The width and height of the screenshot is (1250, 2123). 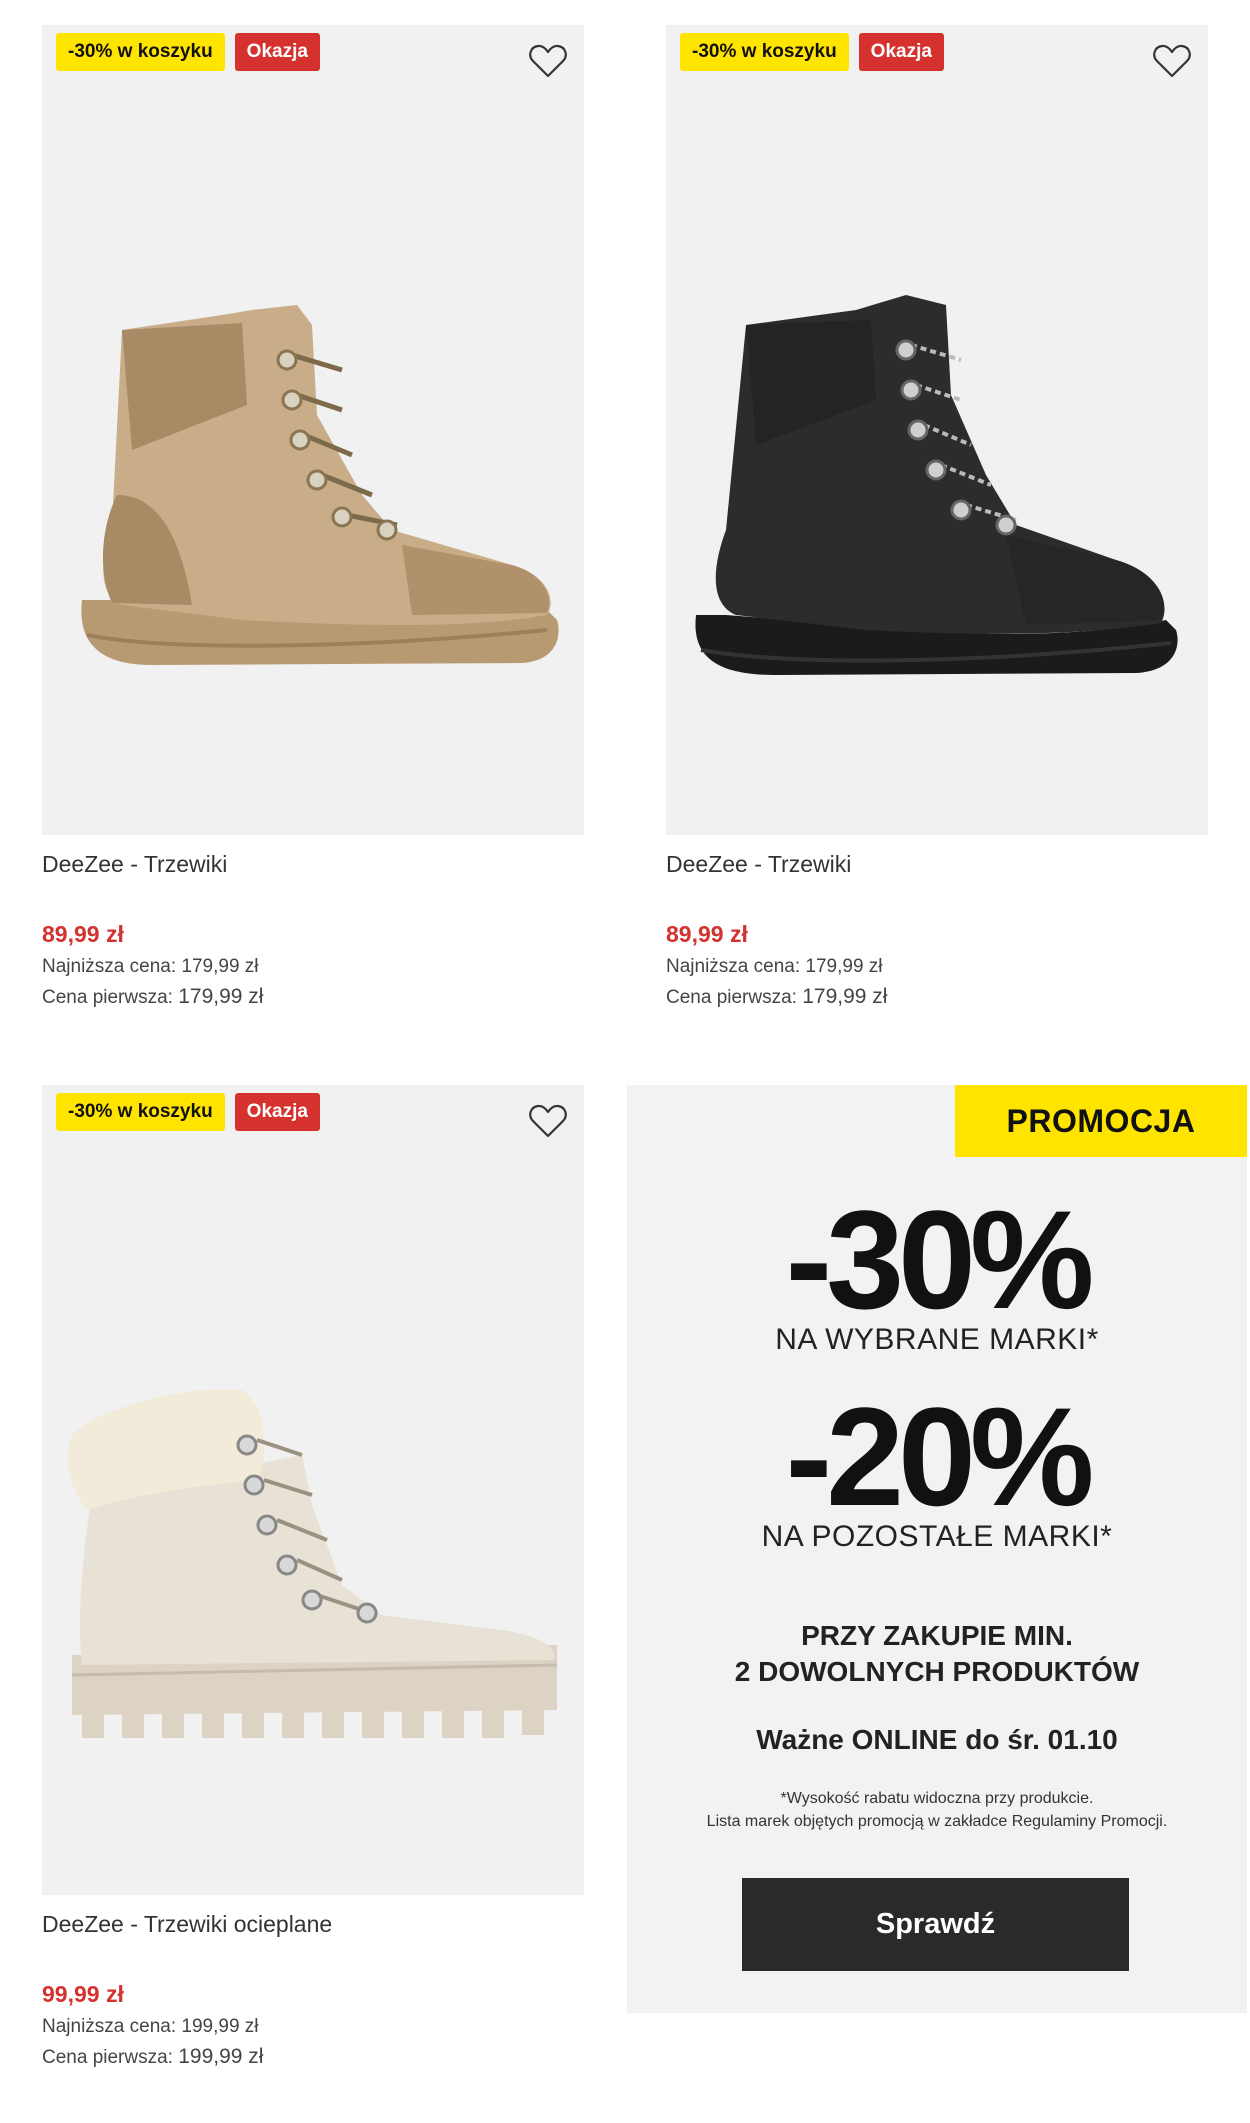 I want to click on black-boot-image, so click(x=936, y=485).